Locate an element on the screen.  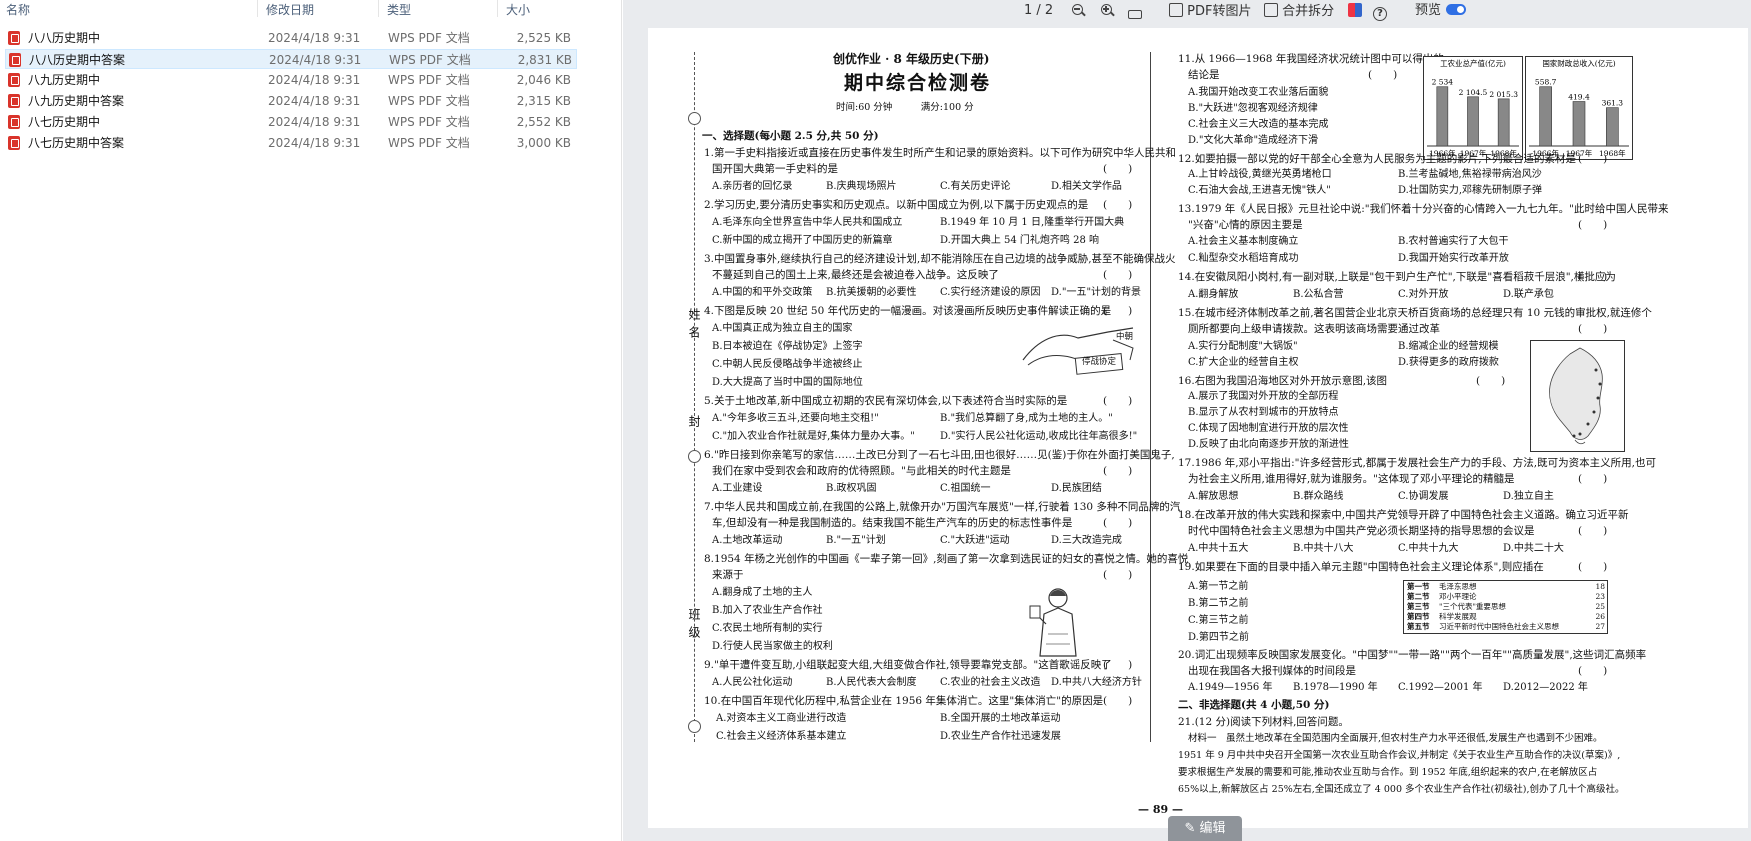
column-header-size: 大小 is located at coordinates (518, 9).